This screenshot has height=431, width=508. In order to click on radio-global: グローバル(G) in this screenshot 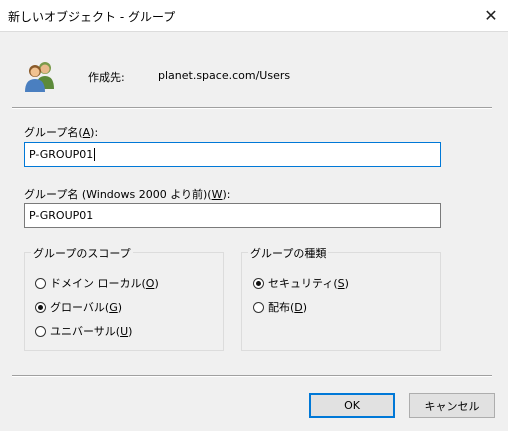, I will do `click(78, 307)`.